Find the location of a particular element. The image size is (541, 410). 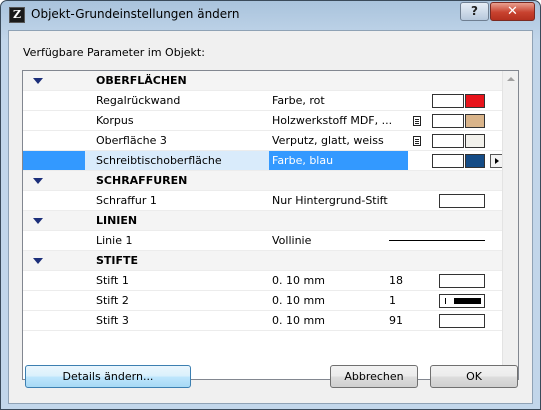

param-row-stift-3: Stift 3 0. 10 mm 91 is located at coordinates (263, 321).